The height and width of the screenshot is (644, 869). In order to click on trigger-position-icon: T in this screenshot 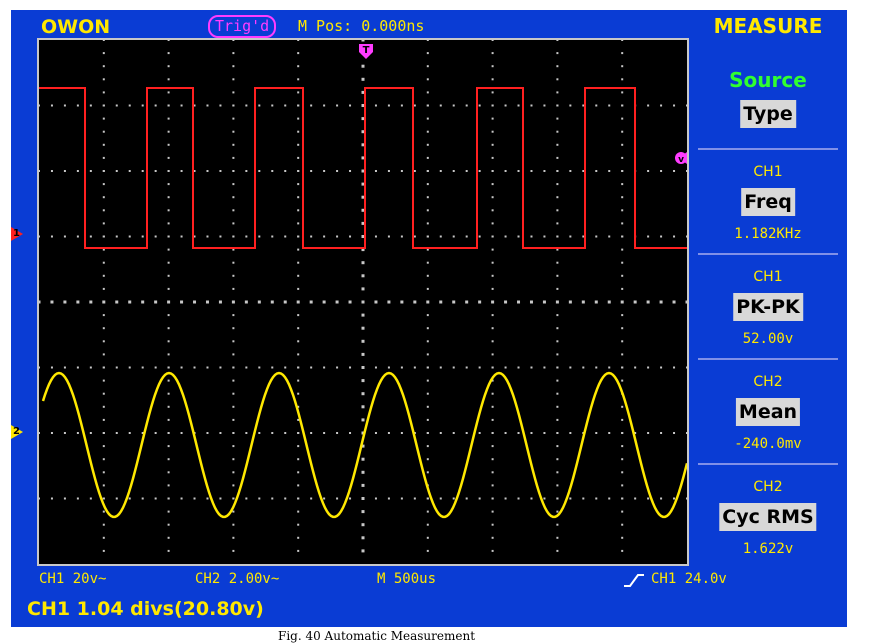, I will do `click(366, 51)`.